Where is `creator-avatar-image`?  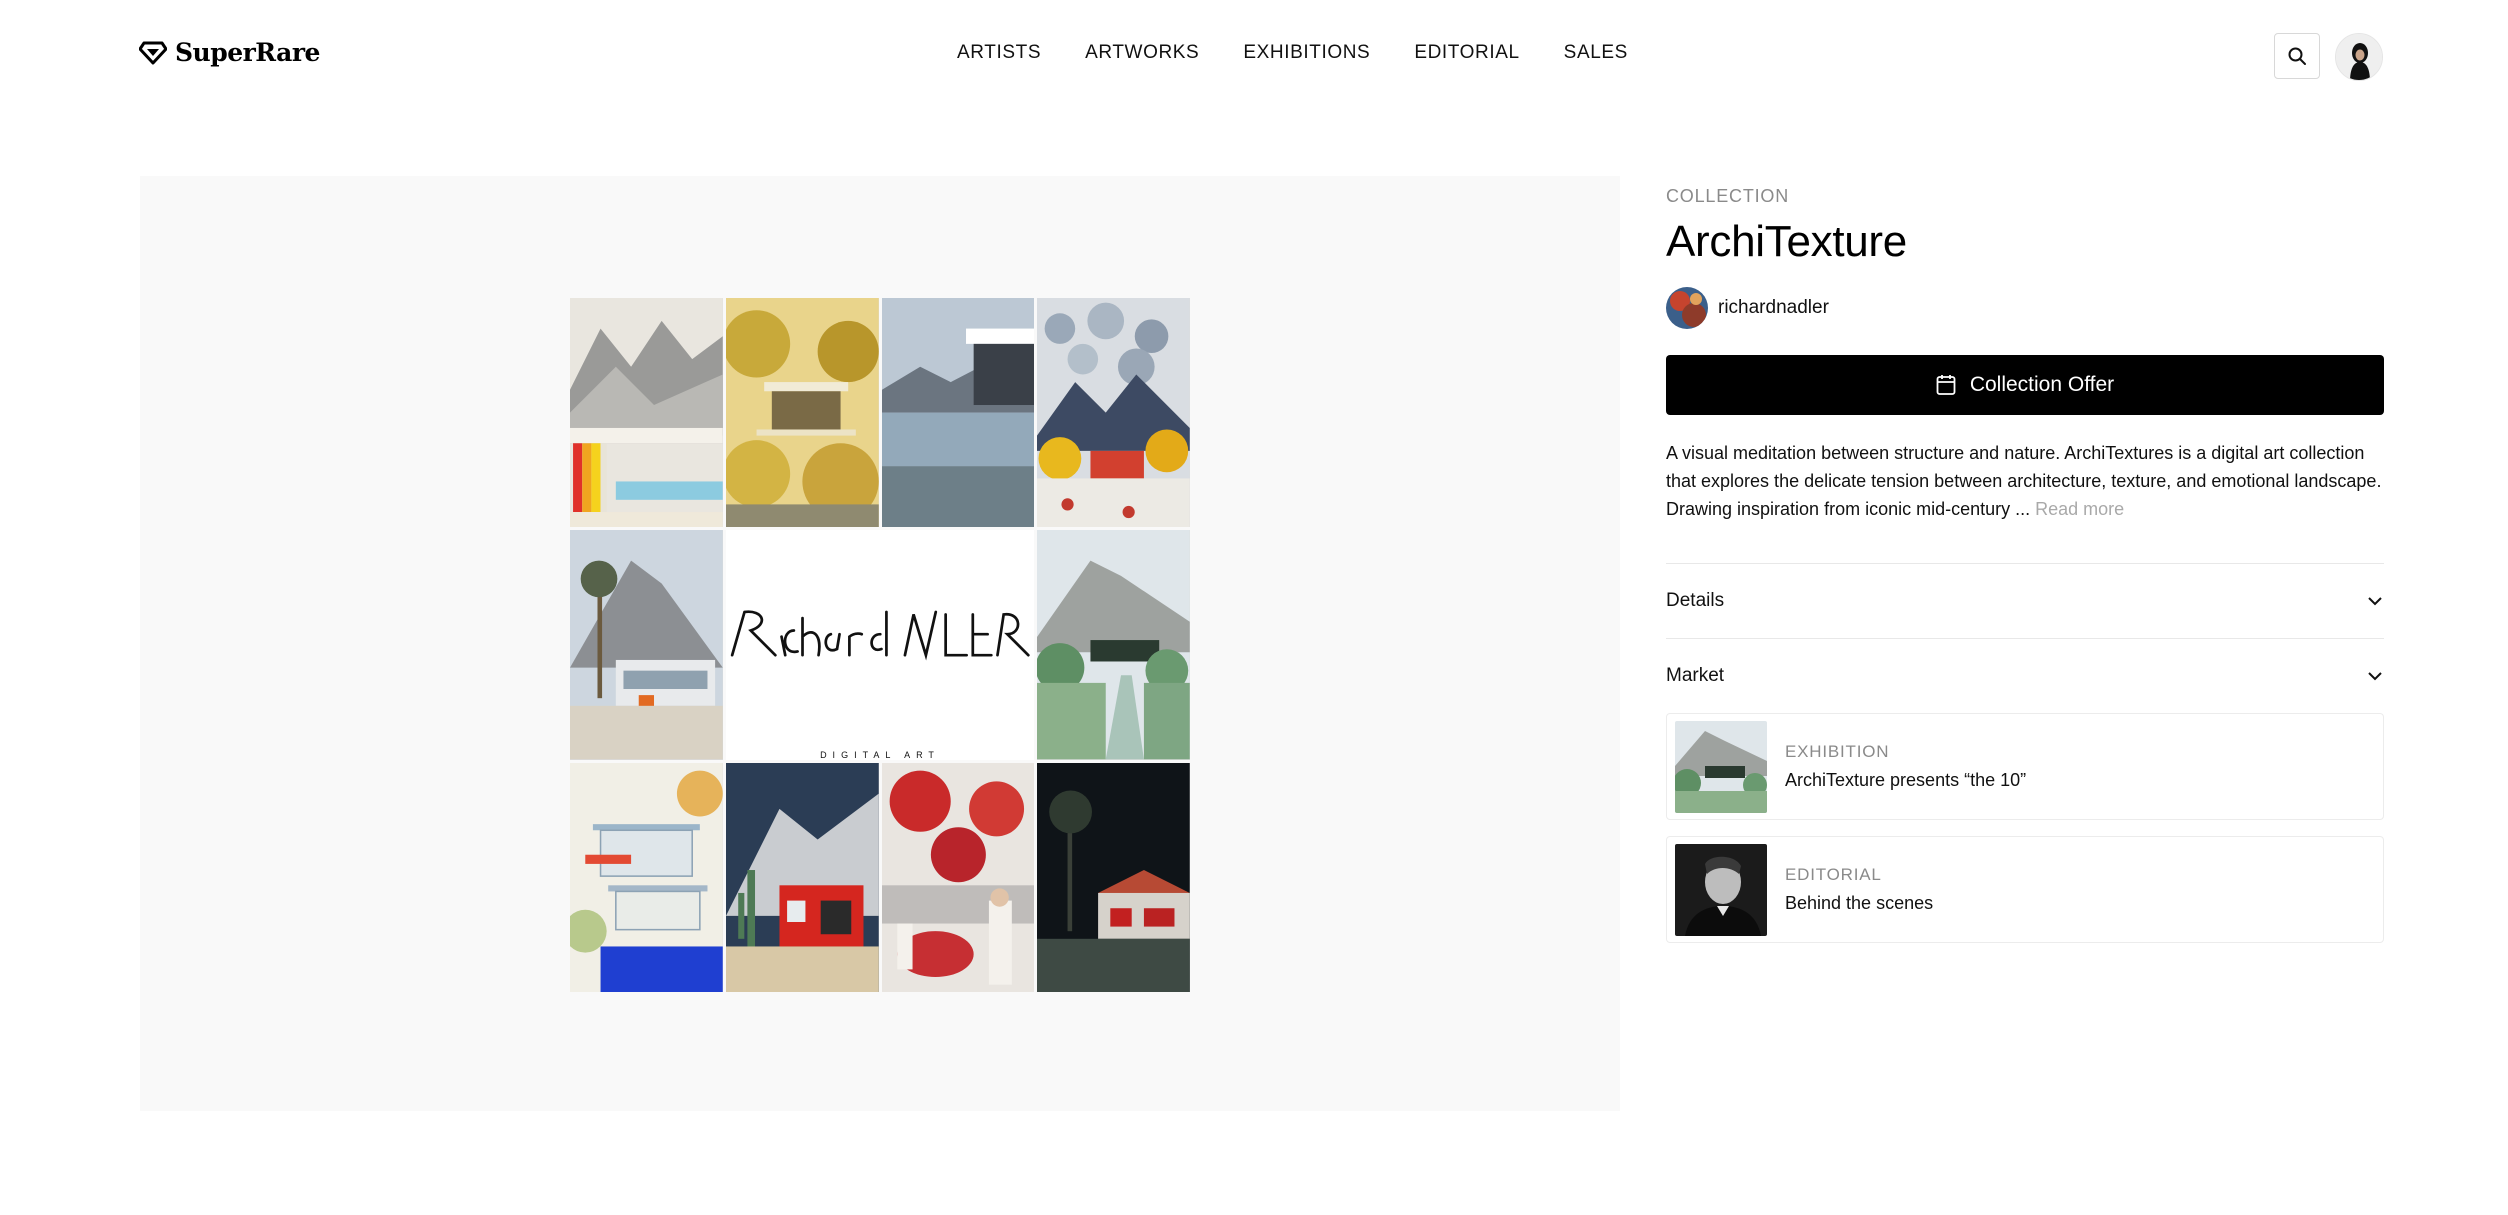 creator-avatar-image is located at coordinates (1687, 308).